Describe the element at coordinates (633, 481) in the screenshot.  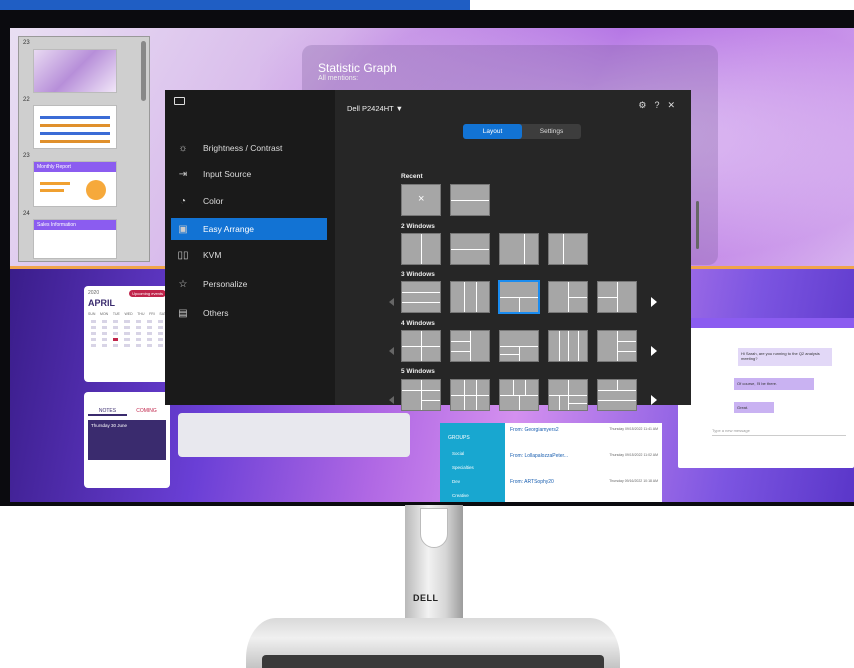
I see `mail-date: Thursday 09/16/2022 10:18 AM` at that location.